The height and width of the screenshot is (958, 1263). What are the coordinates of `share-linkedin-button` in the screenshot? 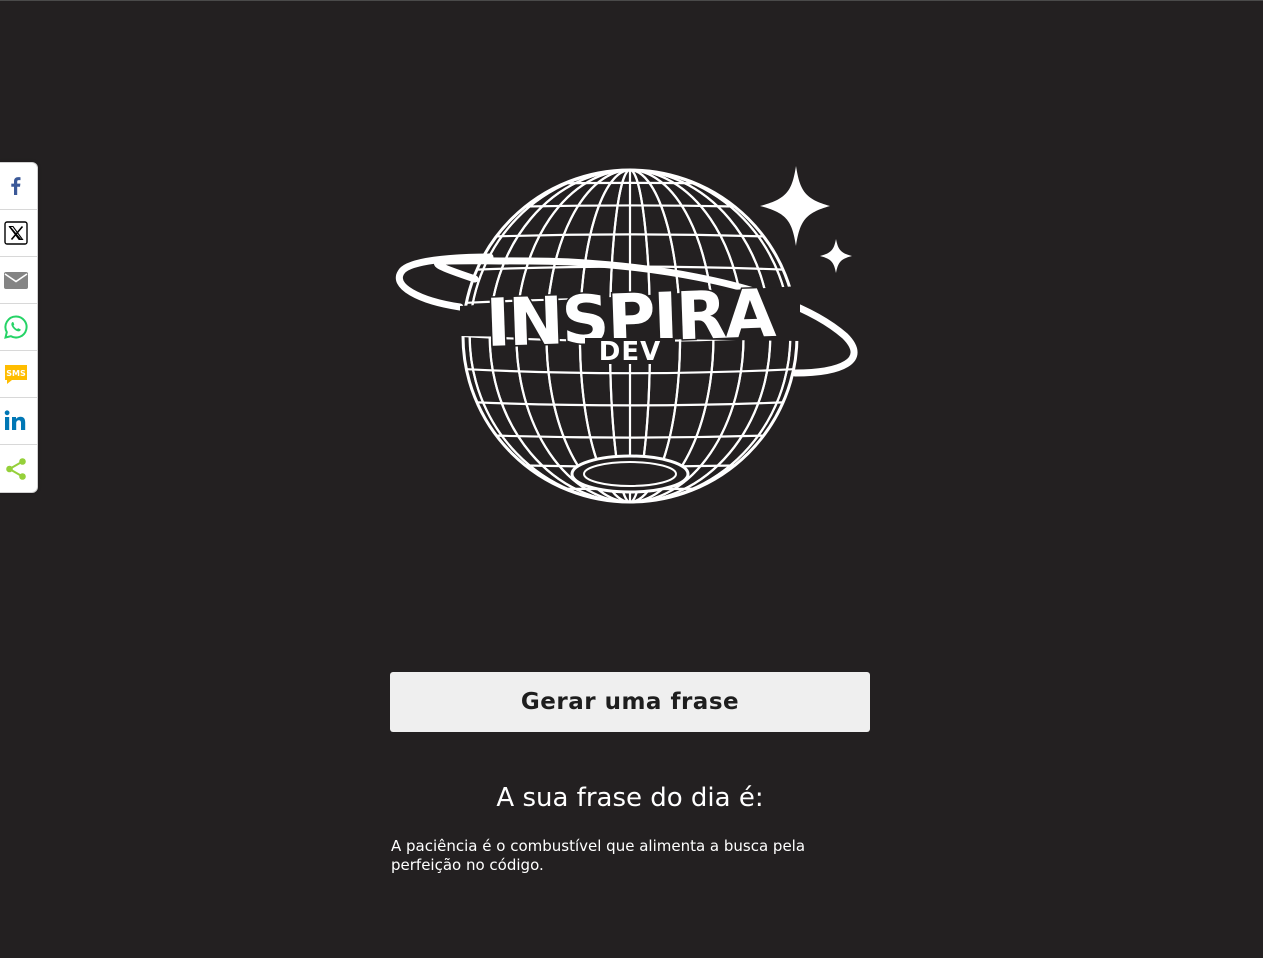 It's located at (18, 421).